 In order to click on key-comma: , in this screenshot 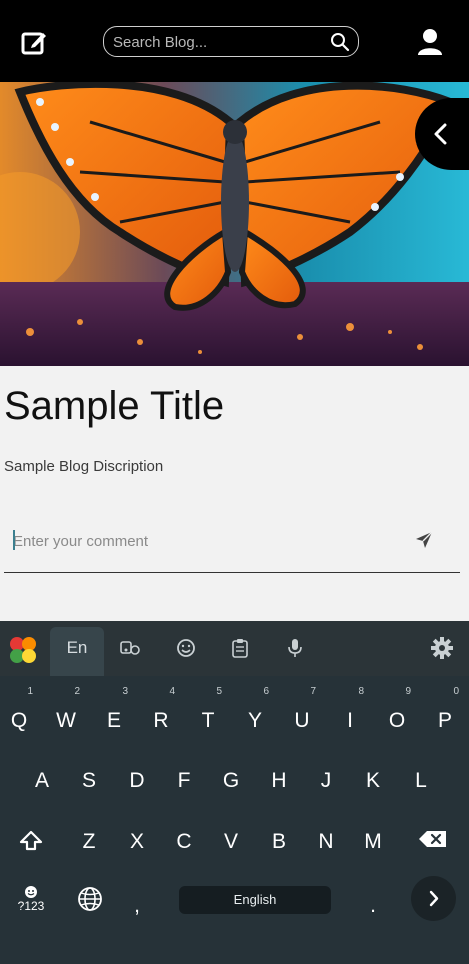, I will do `click(137, 906)`.